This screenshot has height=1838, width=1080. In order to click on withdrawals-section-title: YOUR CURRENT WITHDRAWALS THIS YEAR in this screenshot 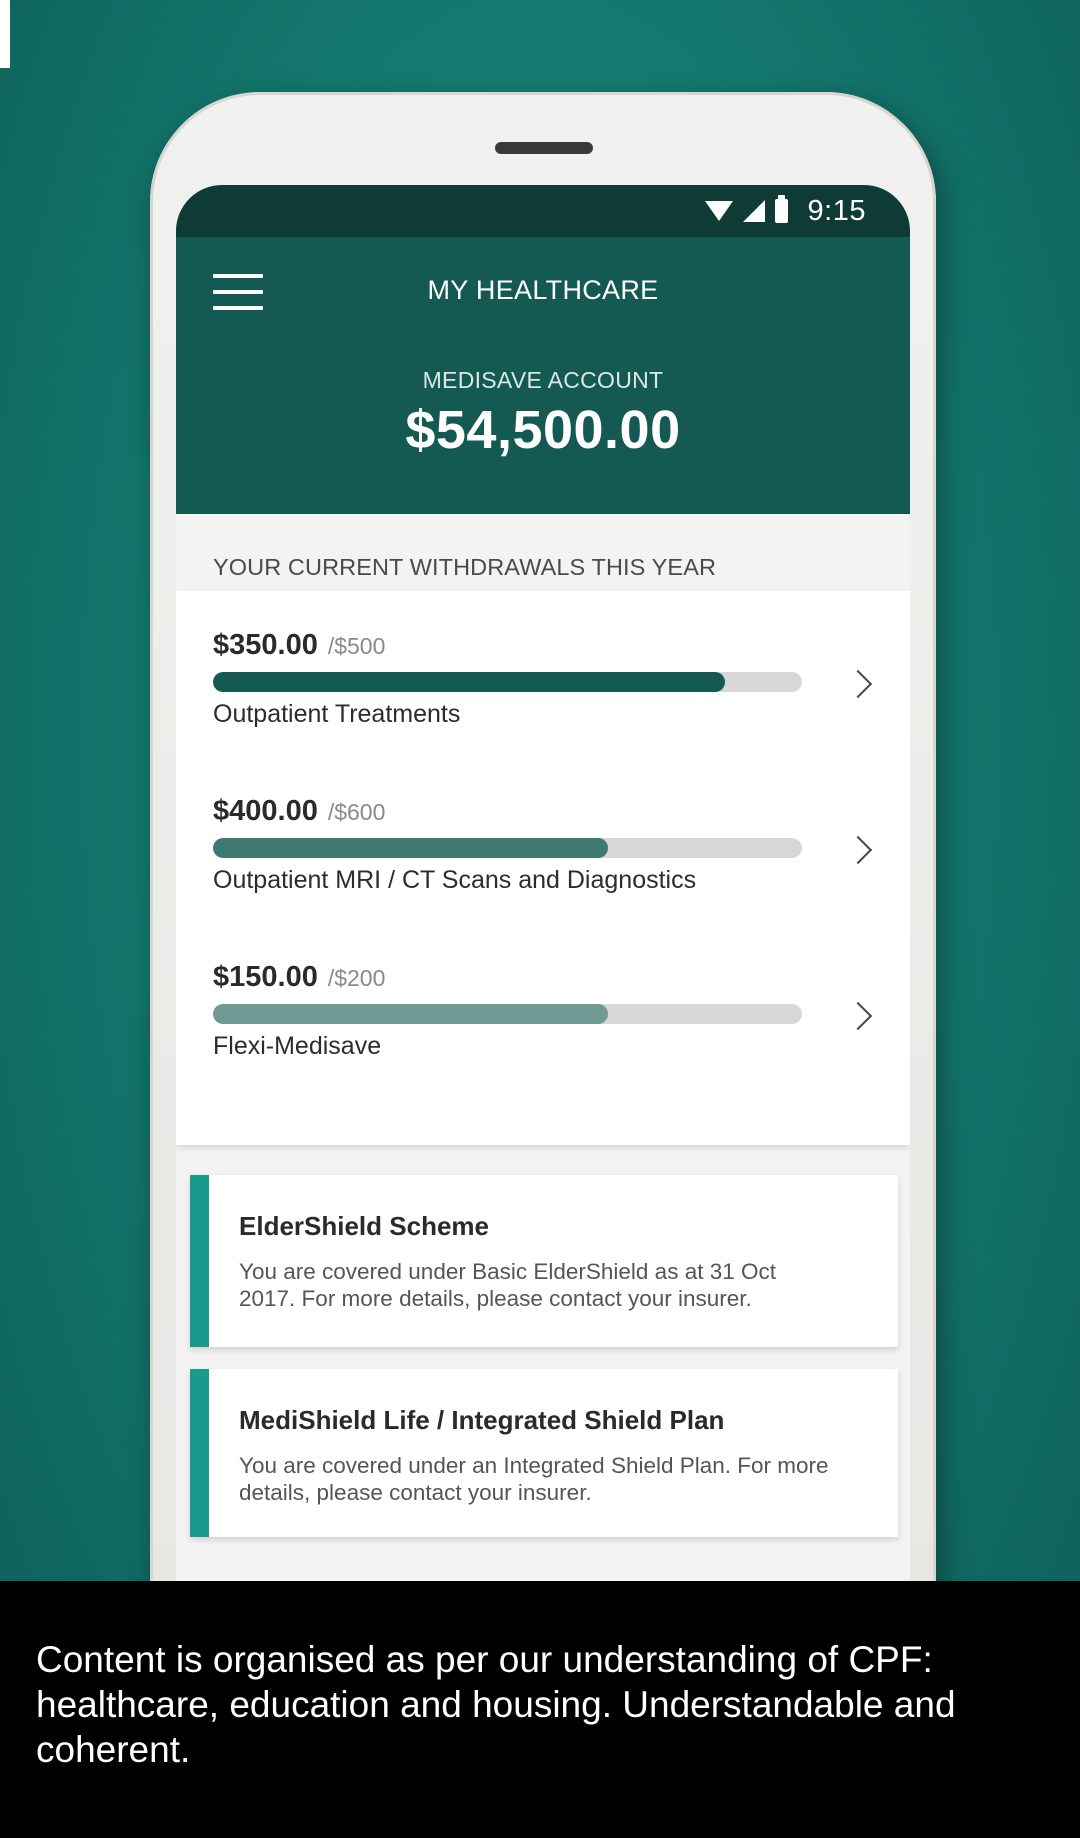, I will do `click(543, 552)`.